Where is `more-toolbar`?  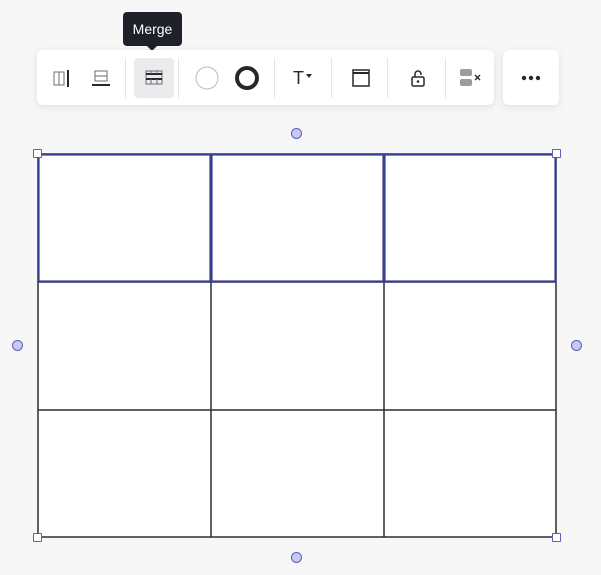 more-toolbar is located at coordinates (531, 77).